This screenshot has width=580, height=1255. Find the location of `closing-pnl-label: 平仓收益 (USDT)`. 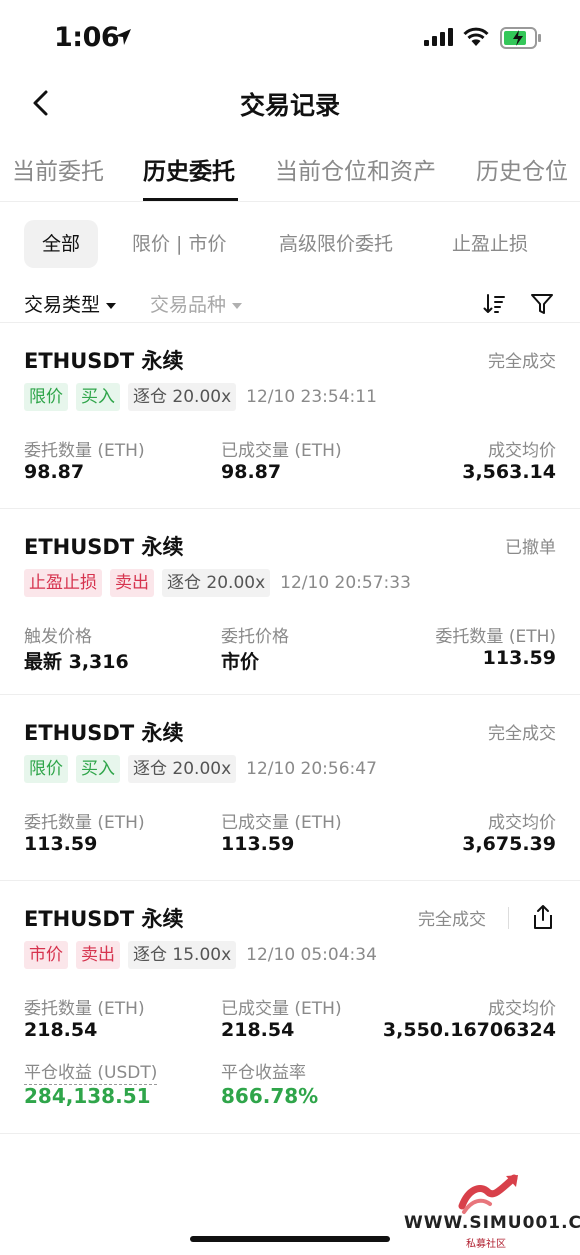

closing-pnl-label: 平仓收益 (USDT) is located at coordinates (91, 1071).